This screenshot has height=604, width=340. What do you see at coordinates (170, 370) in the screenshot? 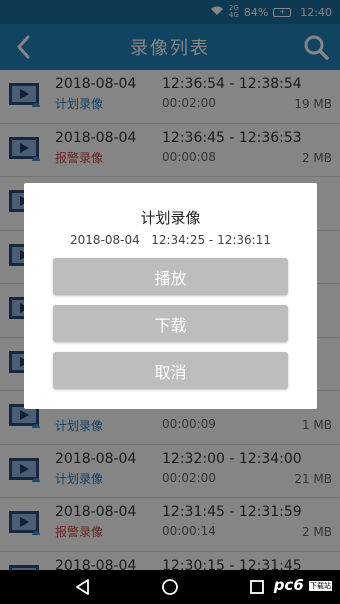
I see `cancel-button: 取消` at bounding box center [170, 370].